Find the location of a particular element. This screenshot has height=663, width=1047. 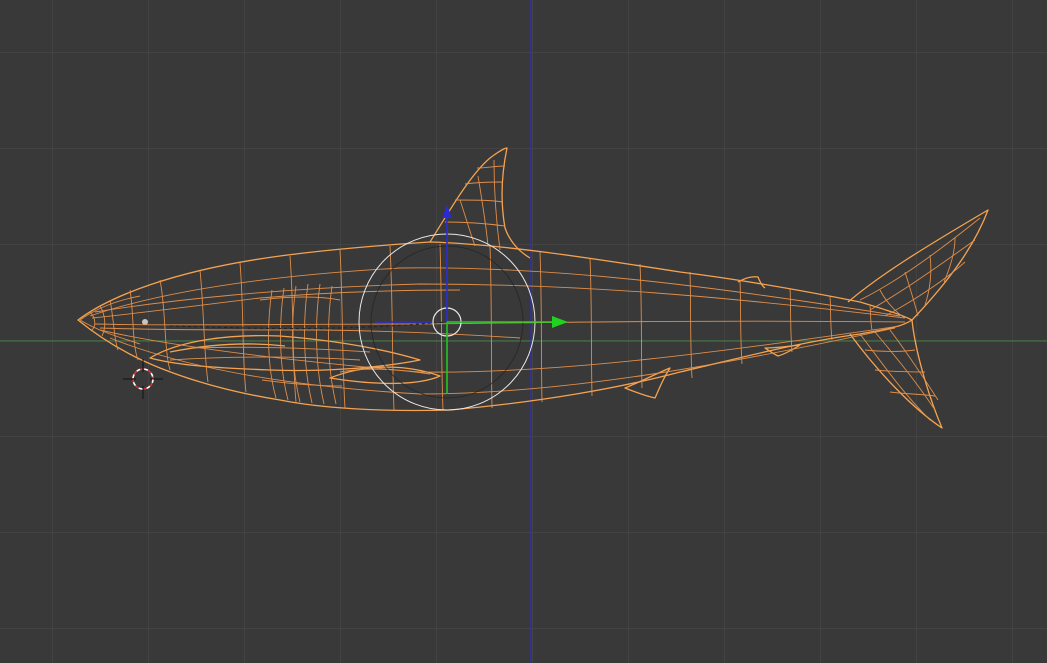

transform-manipulator-icon is located at coordinates (463, 308).